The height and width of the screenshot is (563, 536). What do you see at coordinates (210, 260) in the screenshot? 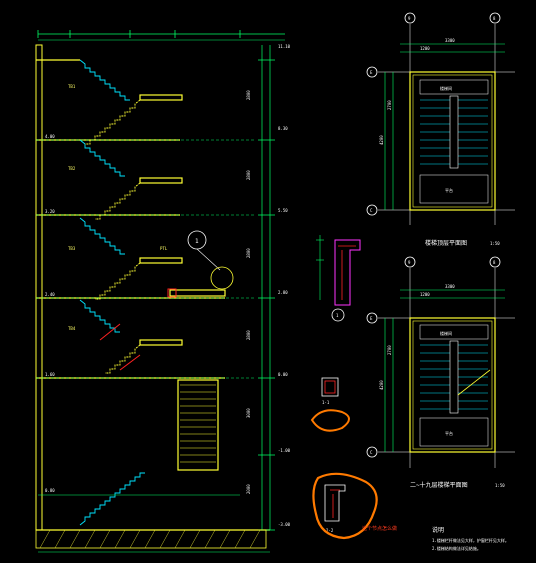
I see `detail-callout: 1` at bounding box center [210, 260].